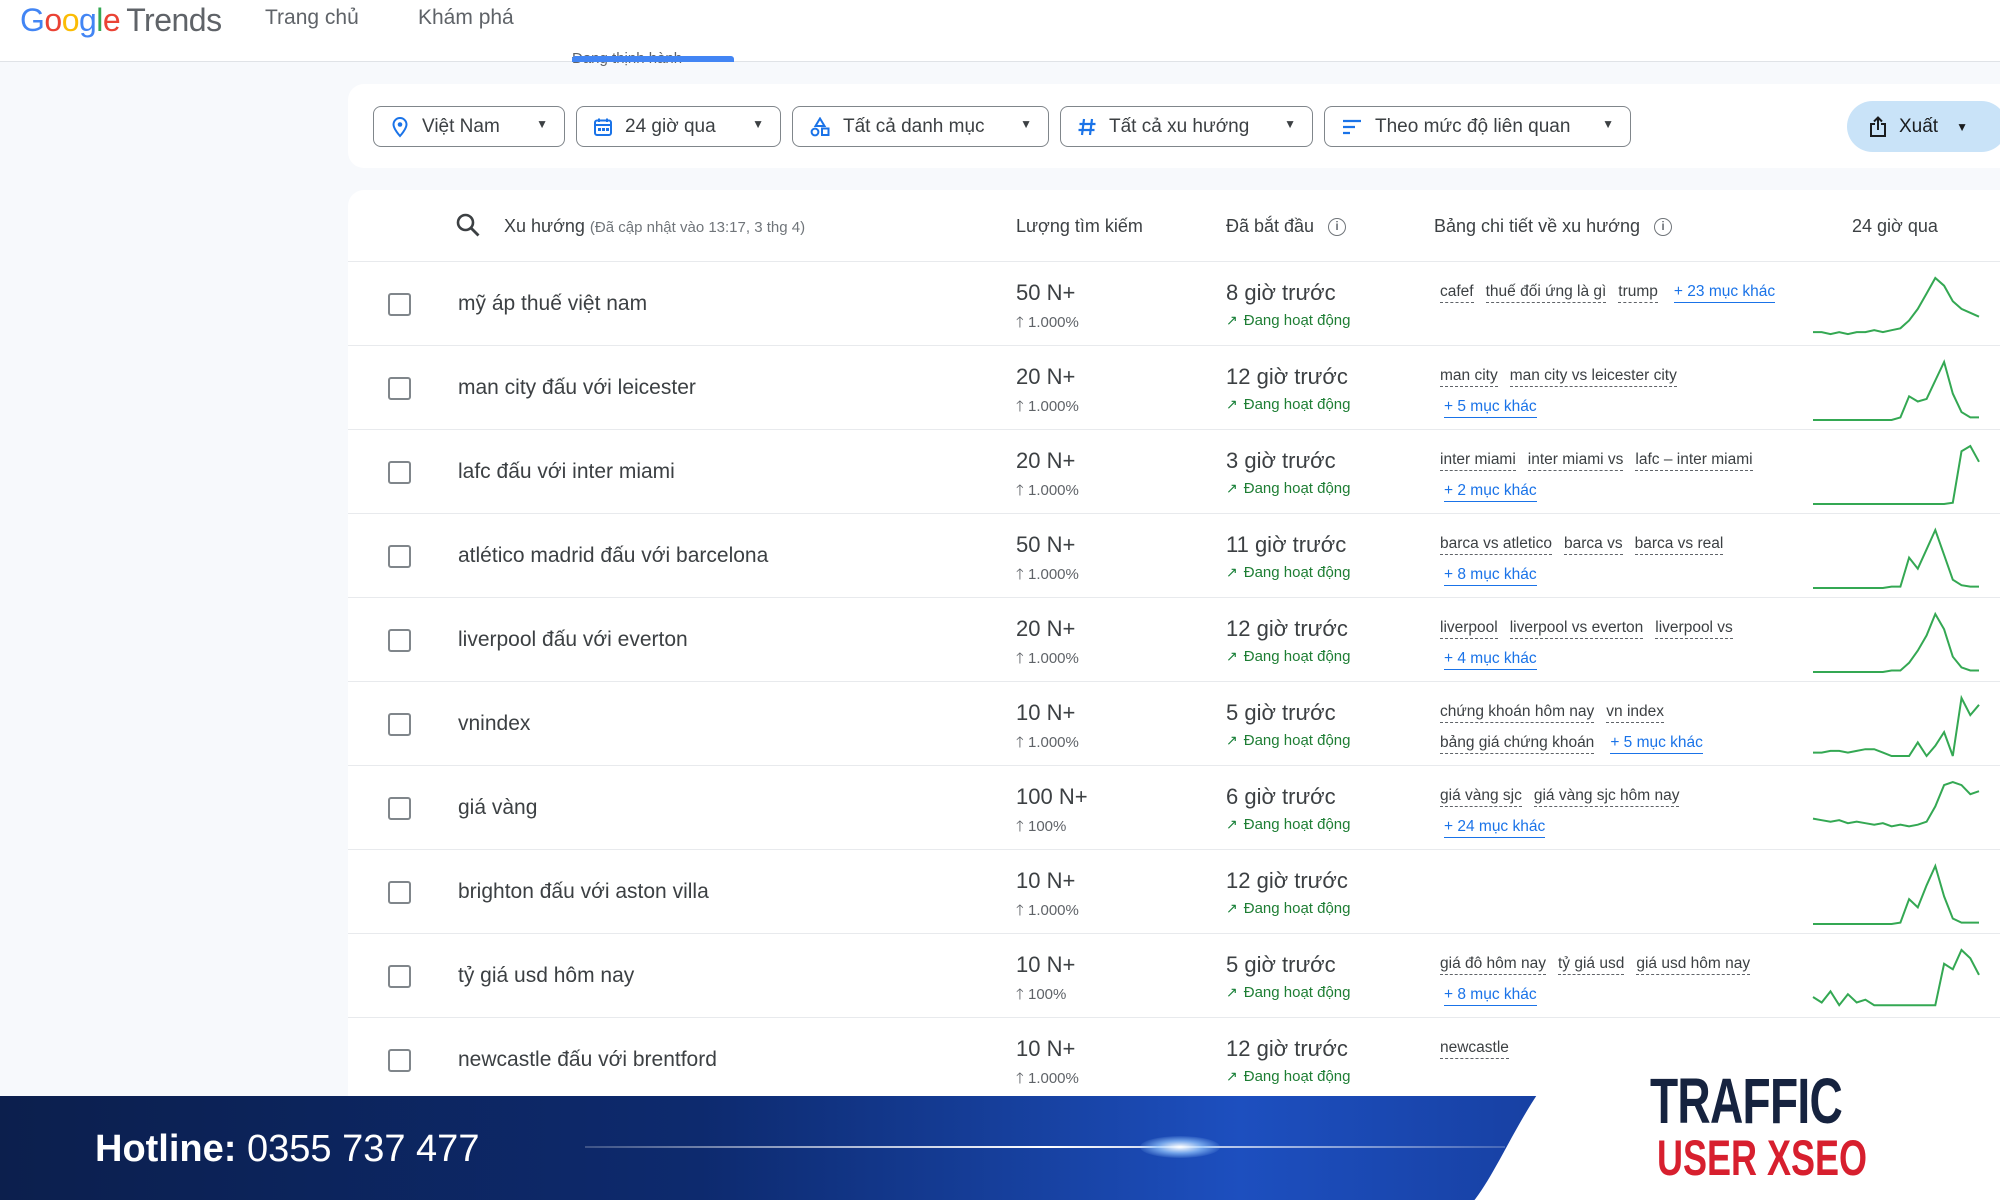 This screenshot has height=1200, width=2000. I want to click on search-volume: 10 N+, so click(1046, 964).